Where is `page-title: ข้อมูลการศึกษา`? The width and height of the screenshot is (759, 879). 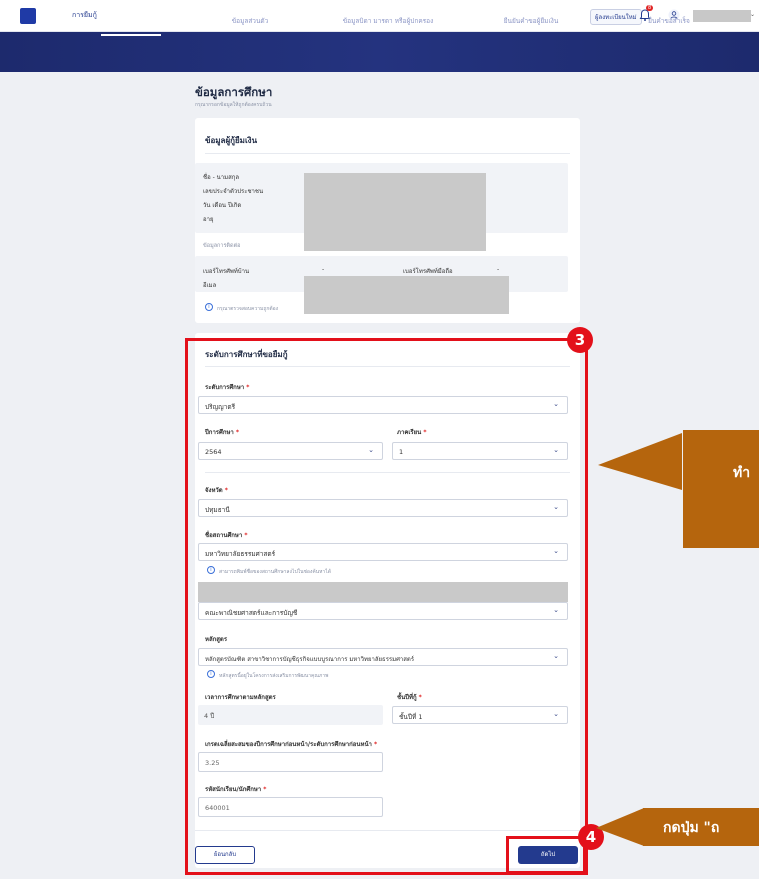 page-title: ข้อมูลการศึกษา is located at coordinates (234, 92).